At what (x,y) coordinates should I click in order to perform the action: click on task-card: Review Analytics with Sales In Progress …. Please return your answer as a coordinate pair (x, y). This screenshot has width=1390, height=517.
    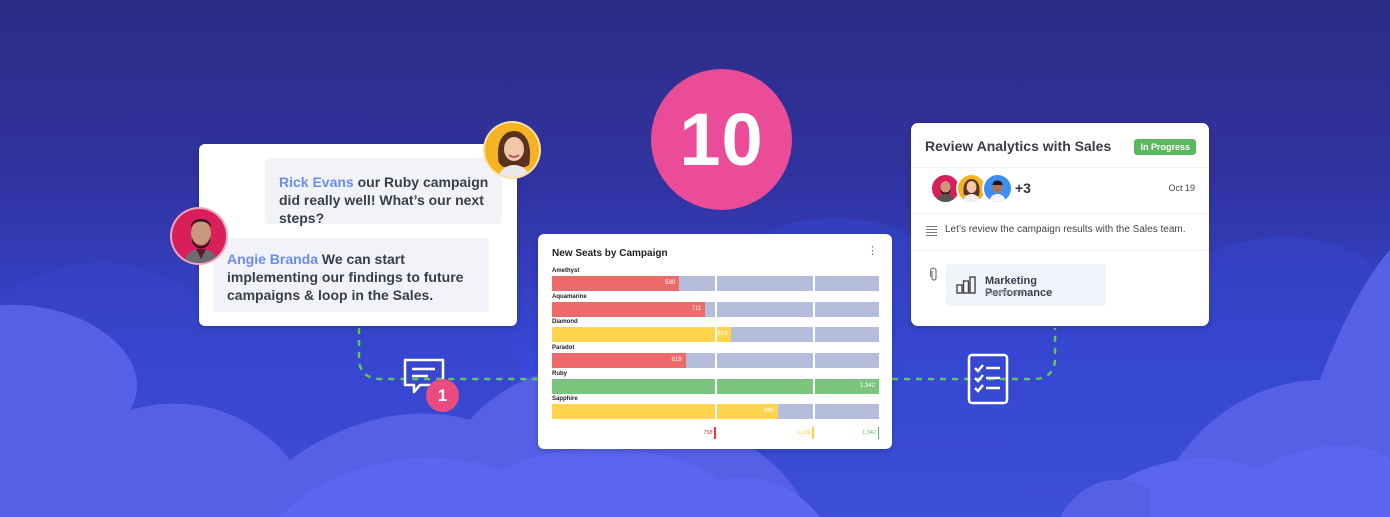
    Looking at the image, I should click on (1060, 224).